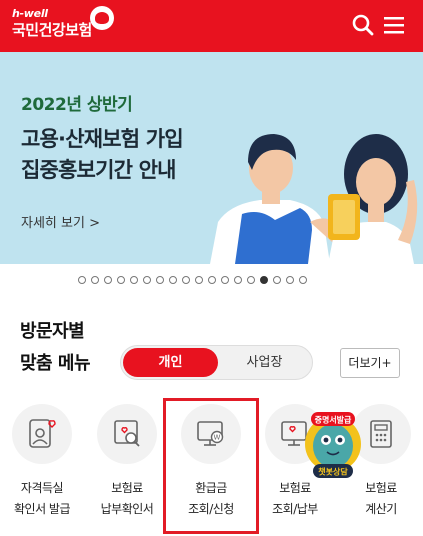  I want to click on quick-menu-item-payment-confirmation: 보험료 납부확인서, so click(127, 462).